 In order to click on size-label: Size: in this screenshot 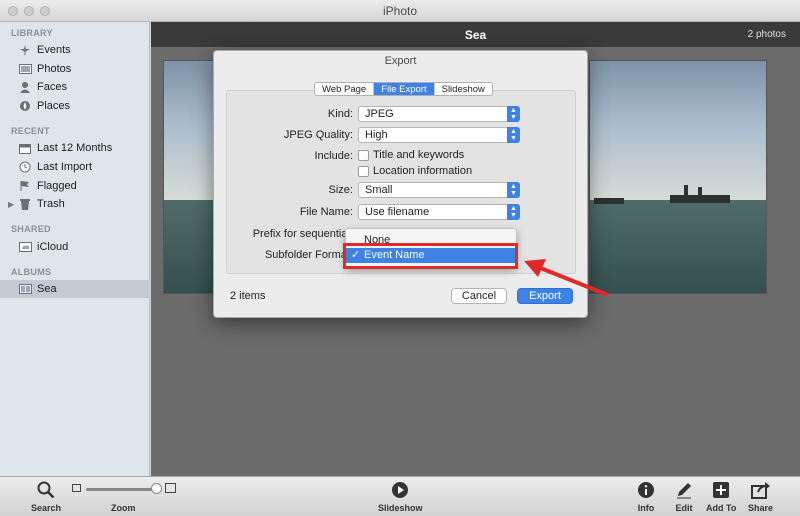, I will do `click(340, 190)`.